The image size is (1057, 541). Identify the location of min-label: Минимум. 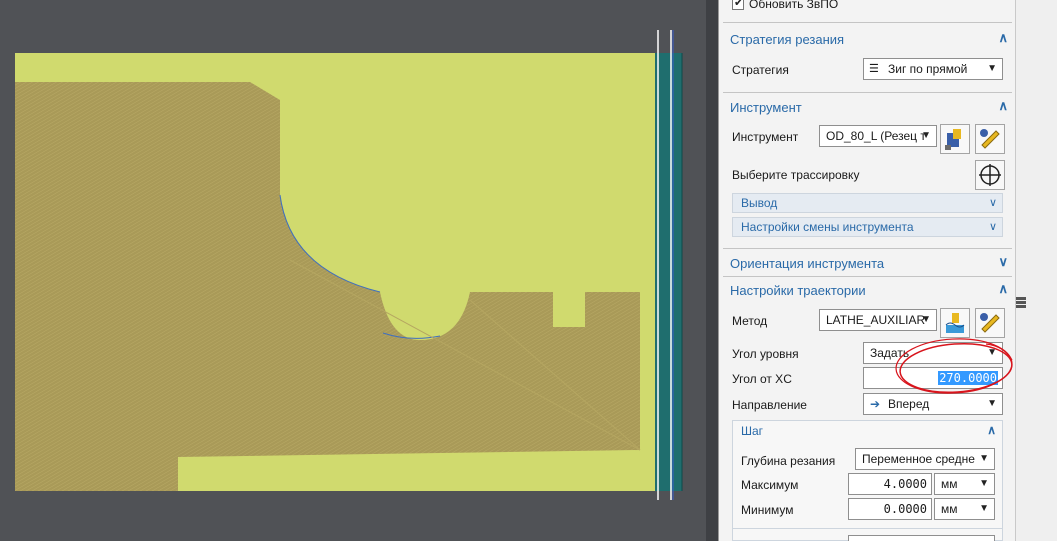
(767, 510).